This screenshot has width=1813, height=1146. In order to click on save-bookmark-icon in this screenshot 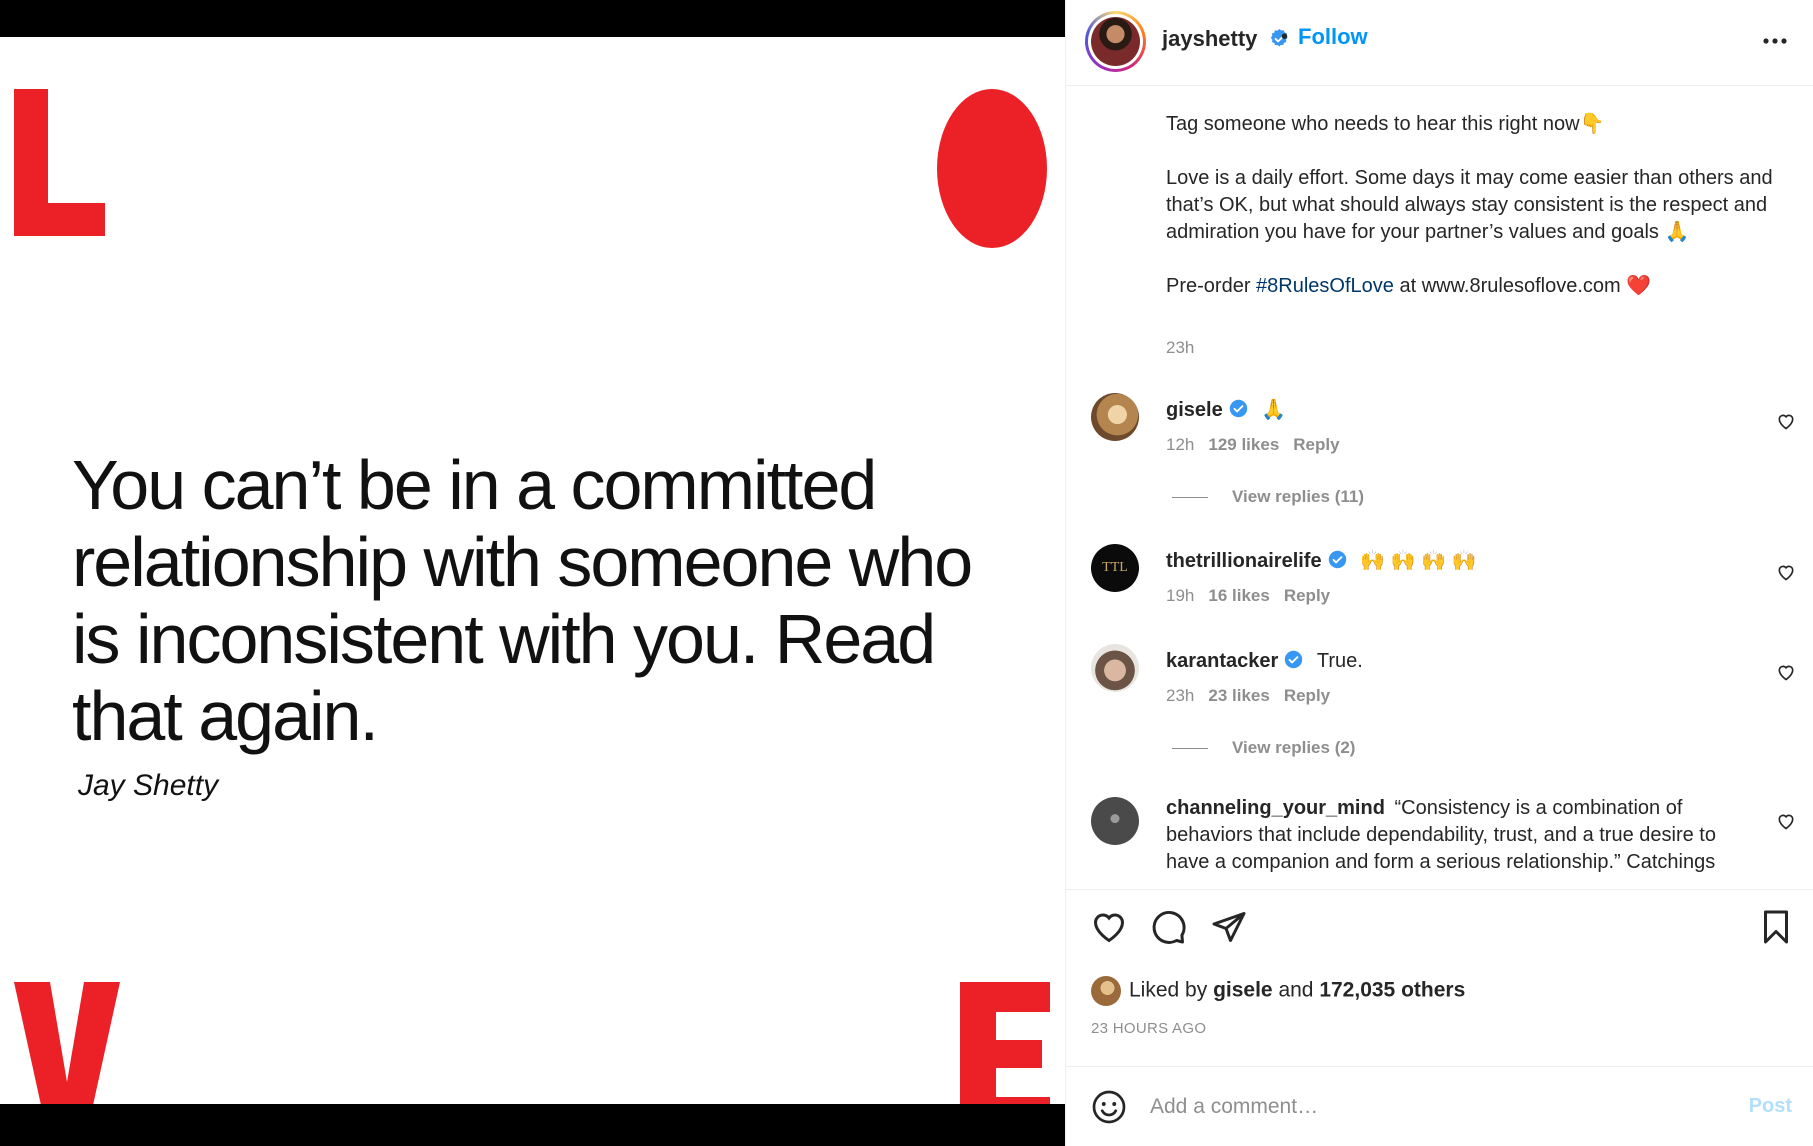, I will do `click(1776, 927)`.